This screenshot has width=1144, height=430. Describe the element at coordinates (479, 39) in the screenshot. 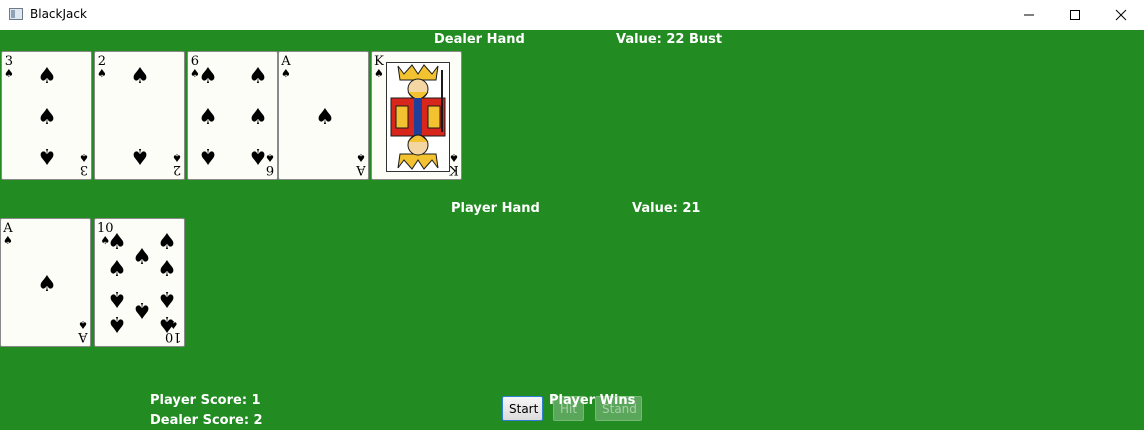

I see `dealer-hand-label: Dealer Hand` at that location.